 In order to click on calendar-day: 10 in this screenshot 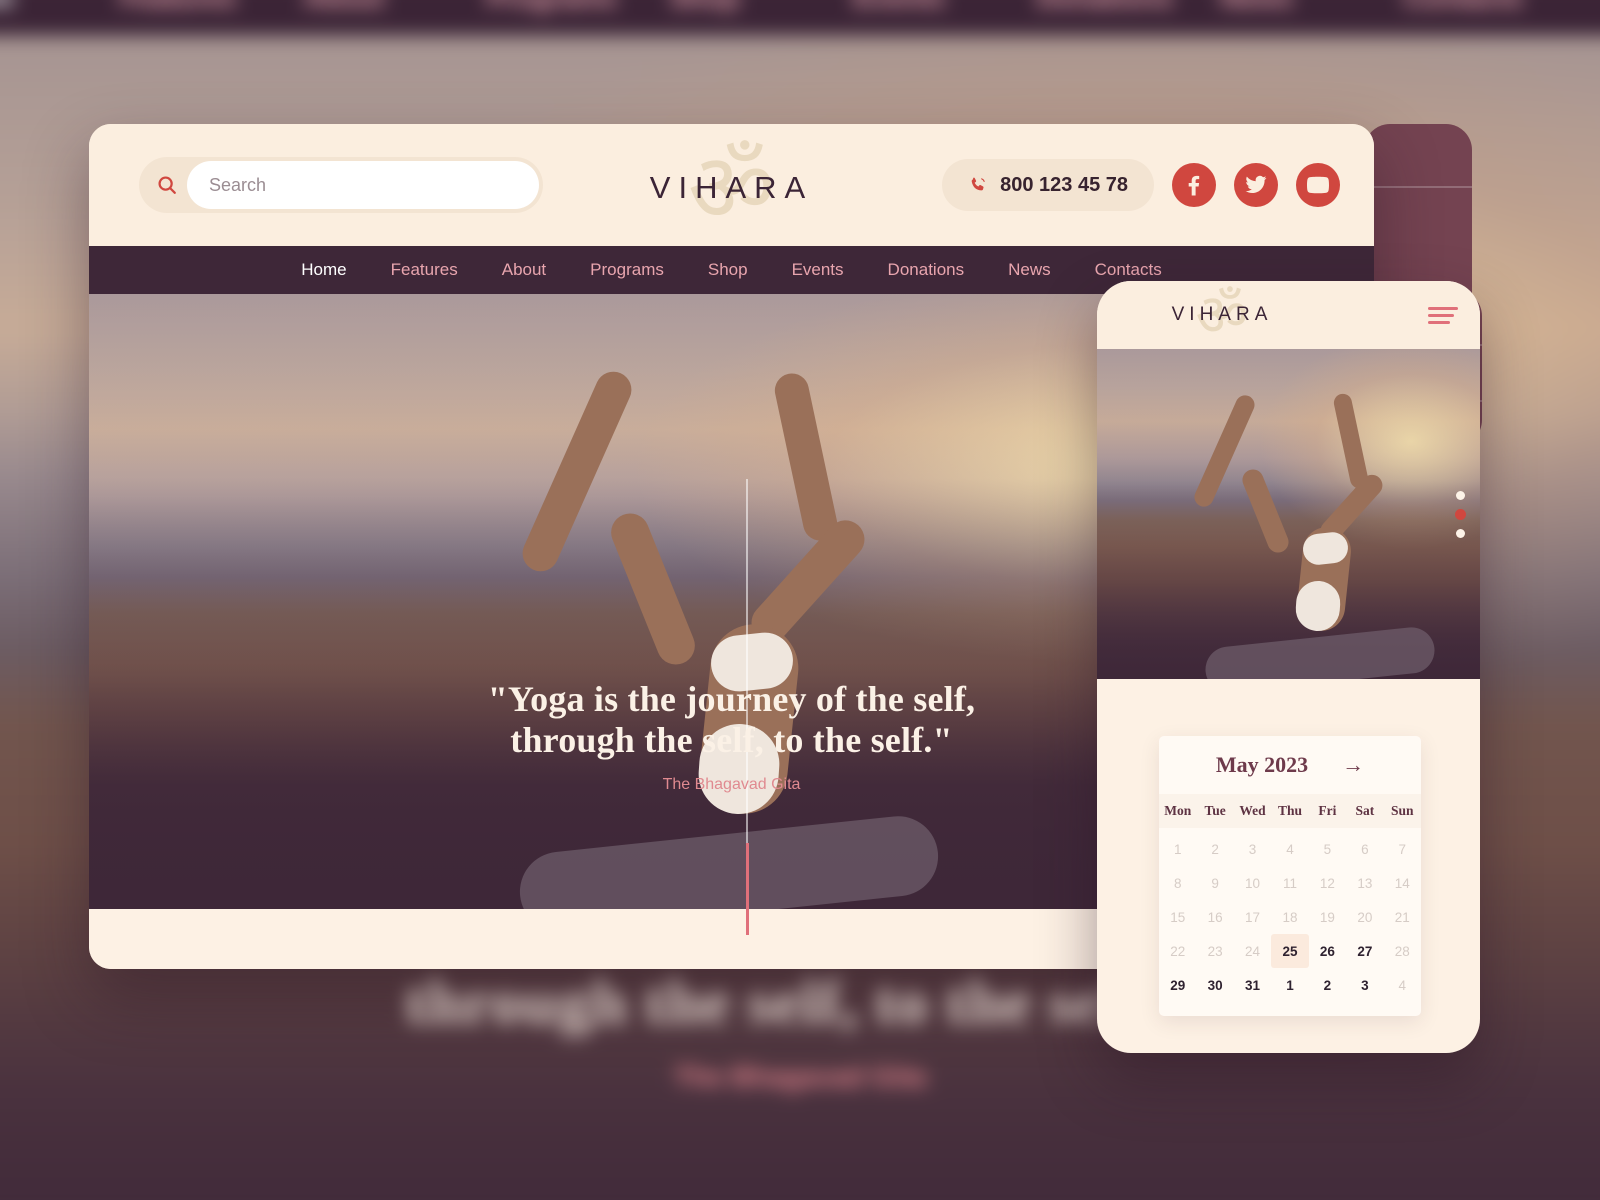, I will do `click(1253, 883)`.